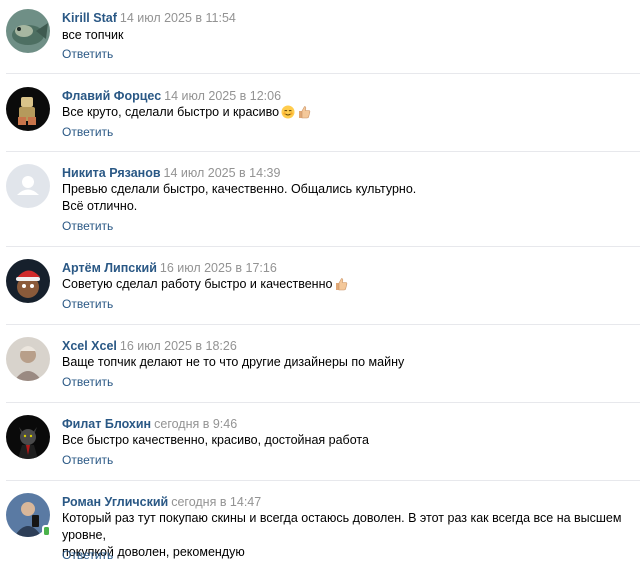  What do you see at coordinates (111, 173) in the screenshot?
I see `author-link: Никита Рязанов` at bounding box center [111, 173].